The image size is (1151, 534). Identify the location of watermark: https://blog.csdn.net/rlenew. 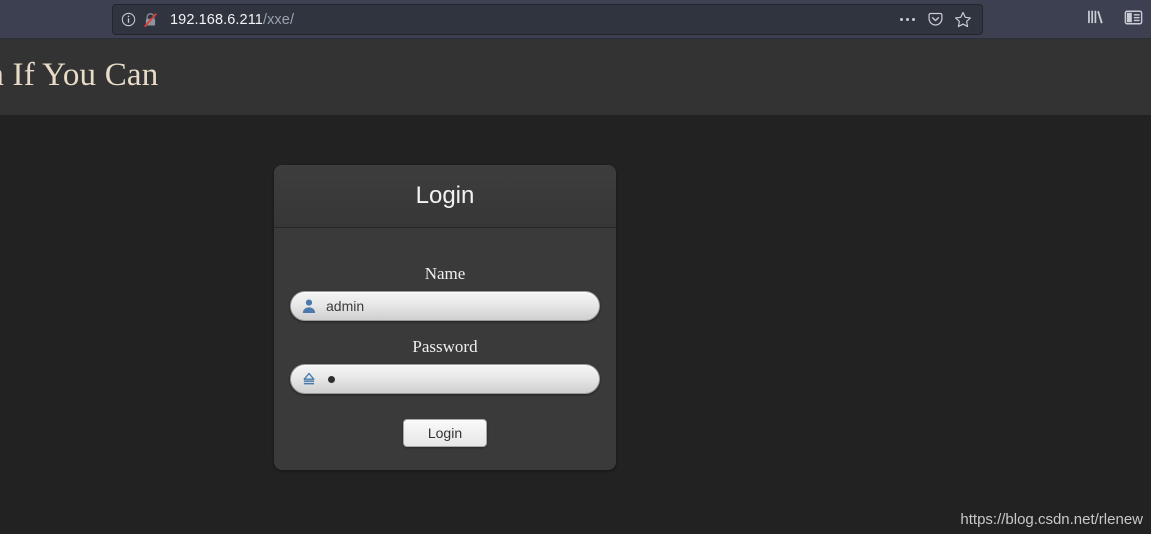
(1051, 519).